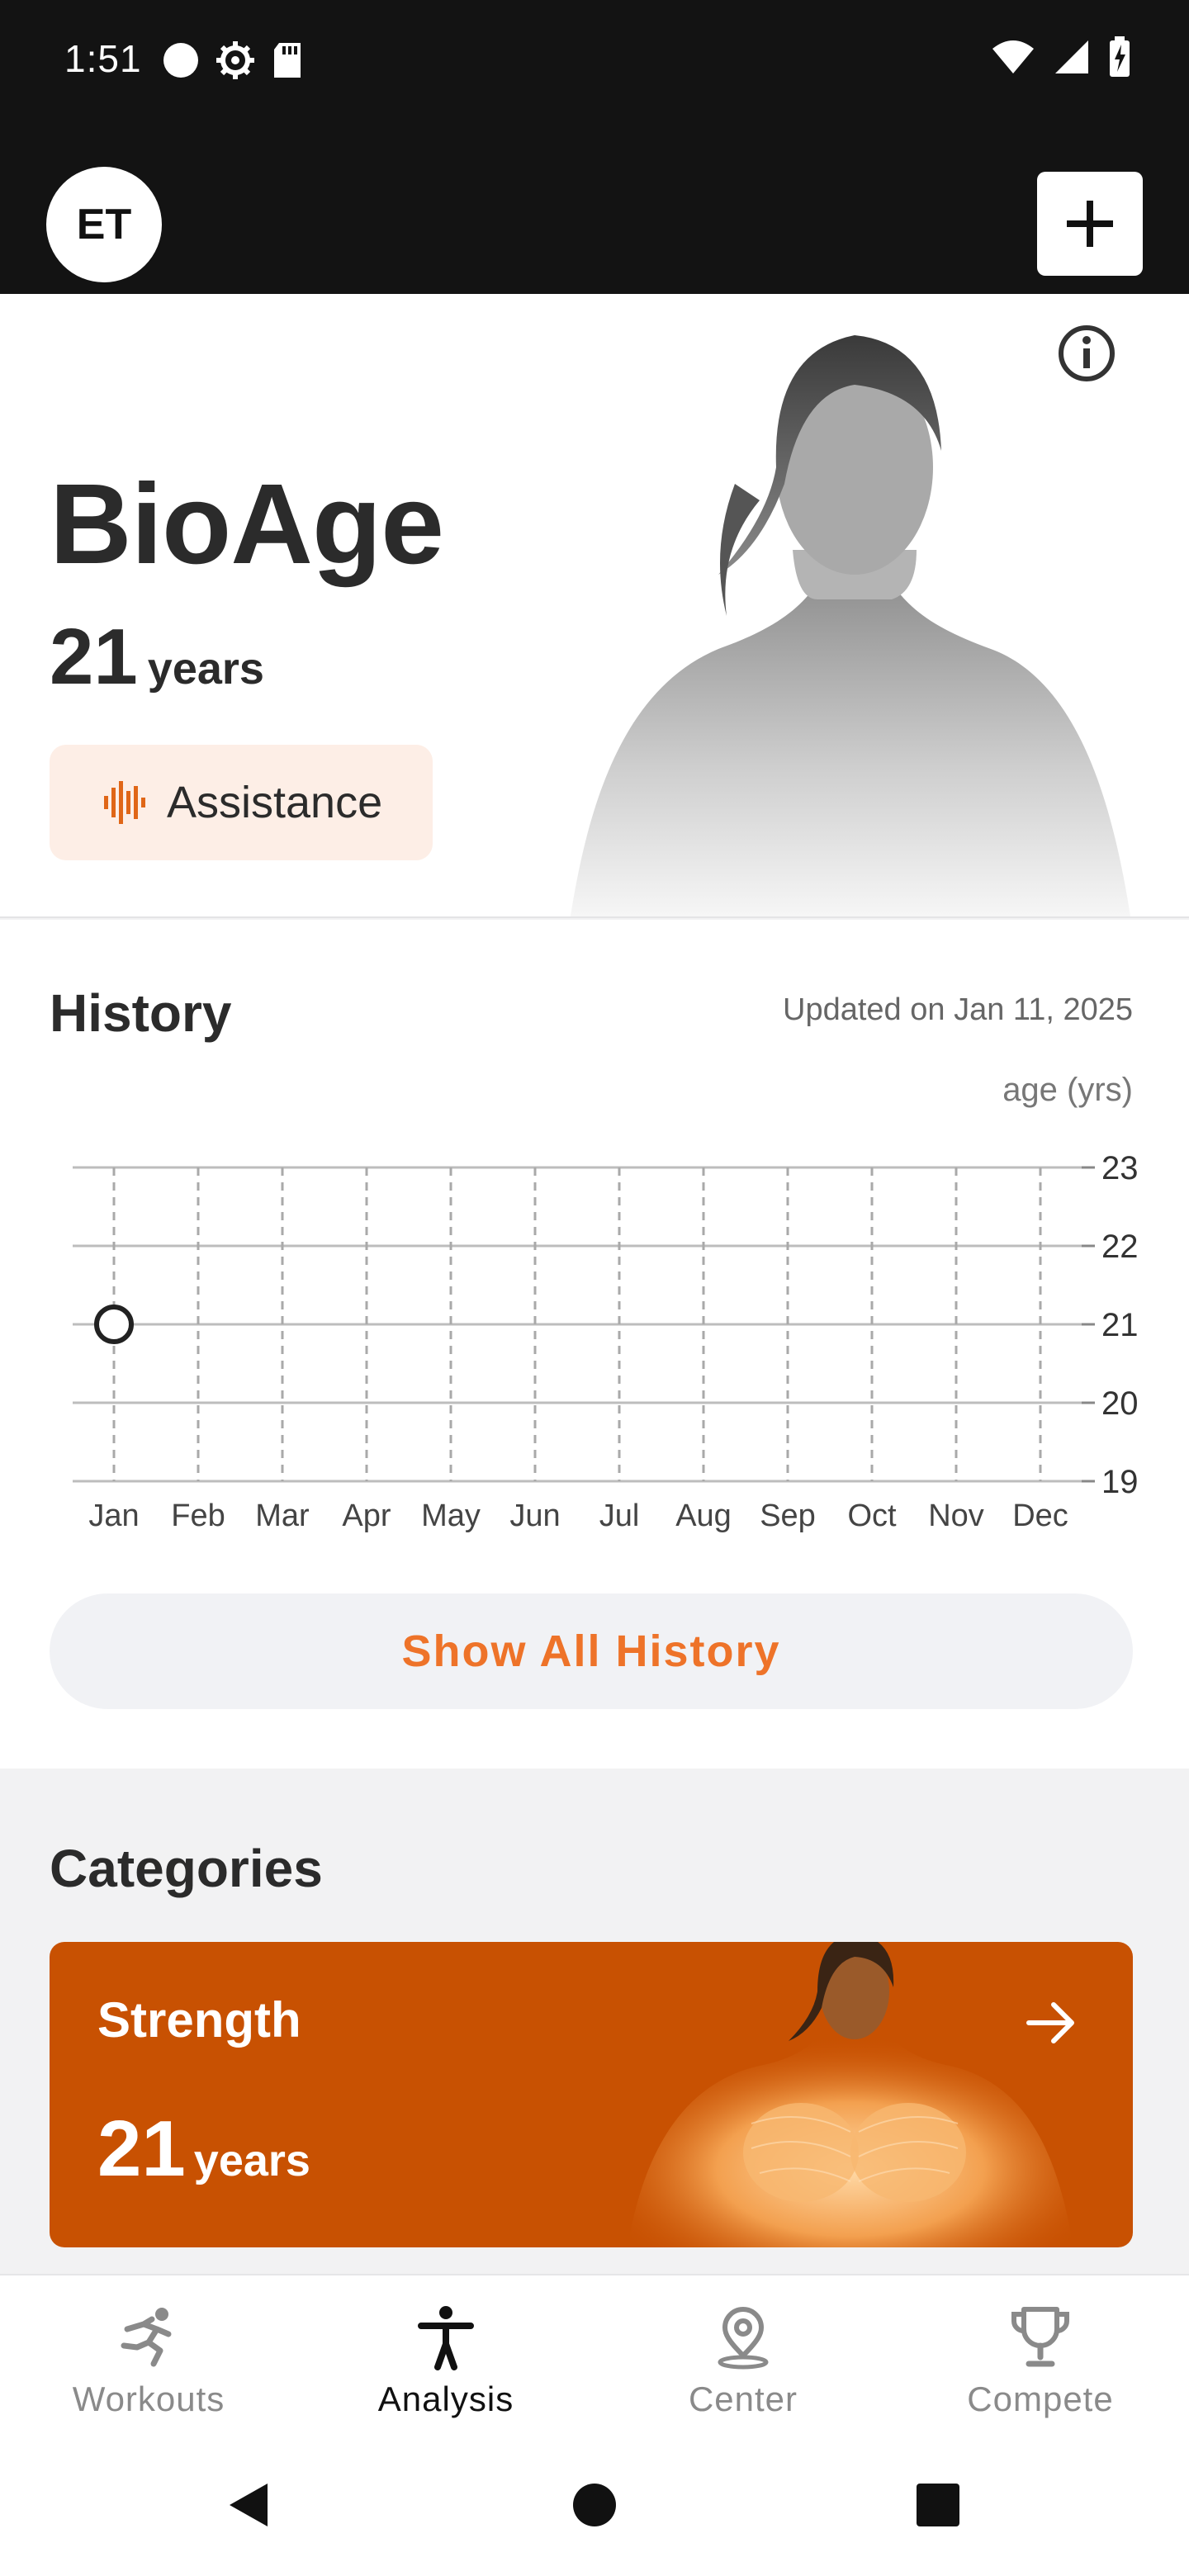 The width and height of the screenshot is (1189, 2576). I want to click on bioage-unit: years, so click(205, 669).